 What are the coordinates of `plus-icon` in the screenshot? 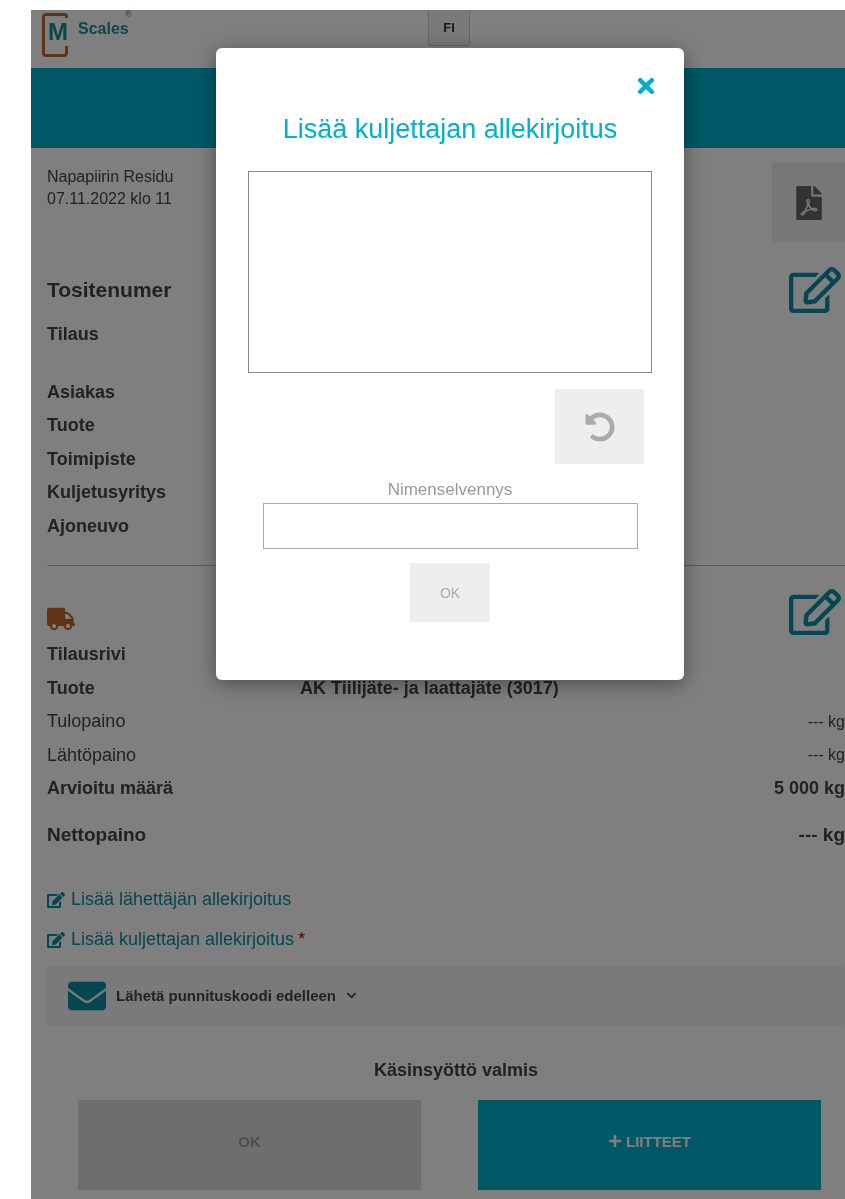 It's located at (615, 1141).